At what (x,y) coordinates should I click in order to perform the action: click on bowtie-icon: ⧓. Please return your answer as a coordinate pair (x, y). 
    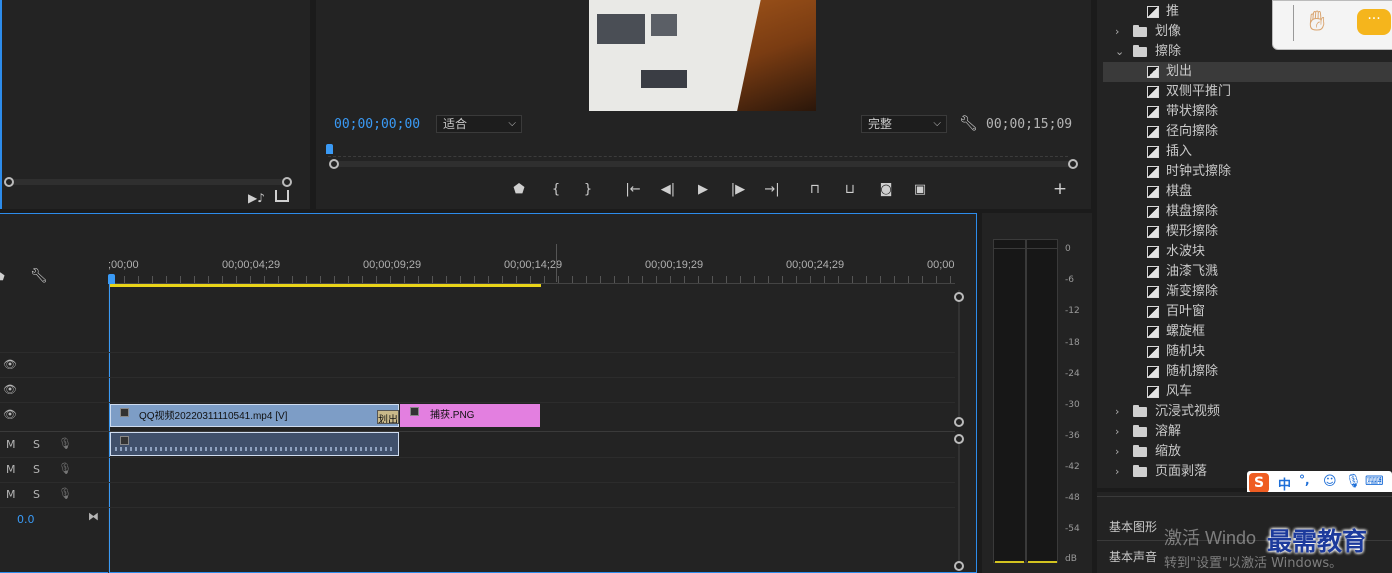
    Looking at the image, I should click on (93, 516).